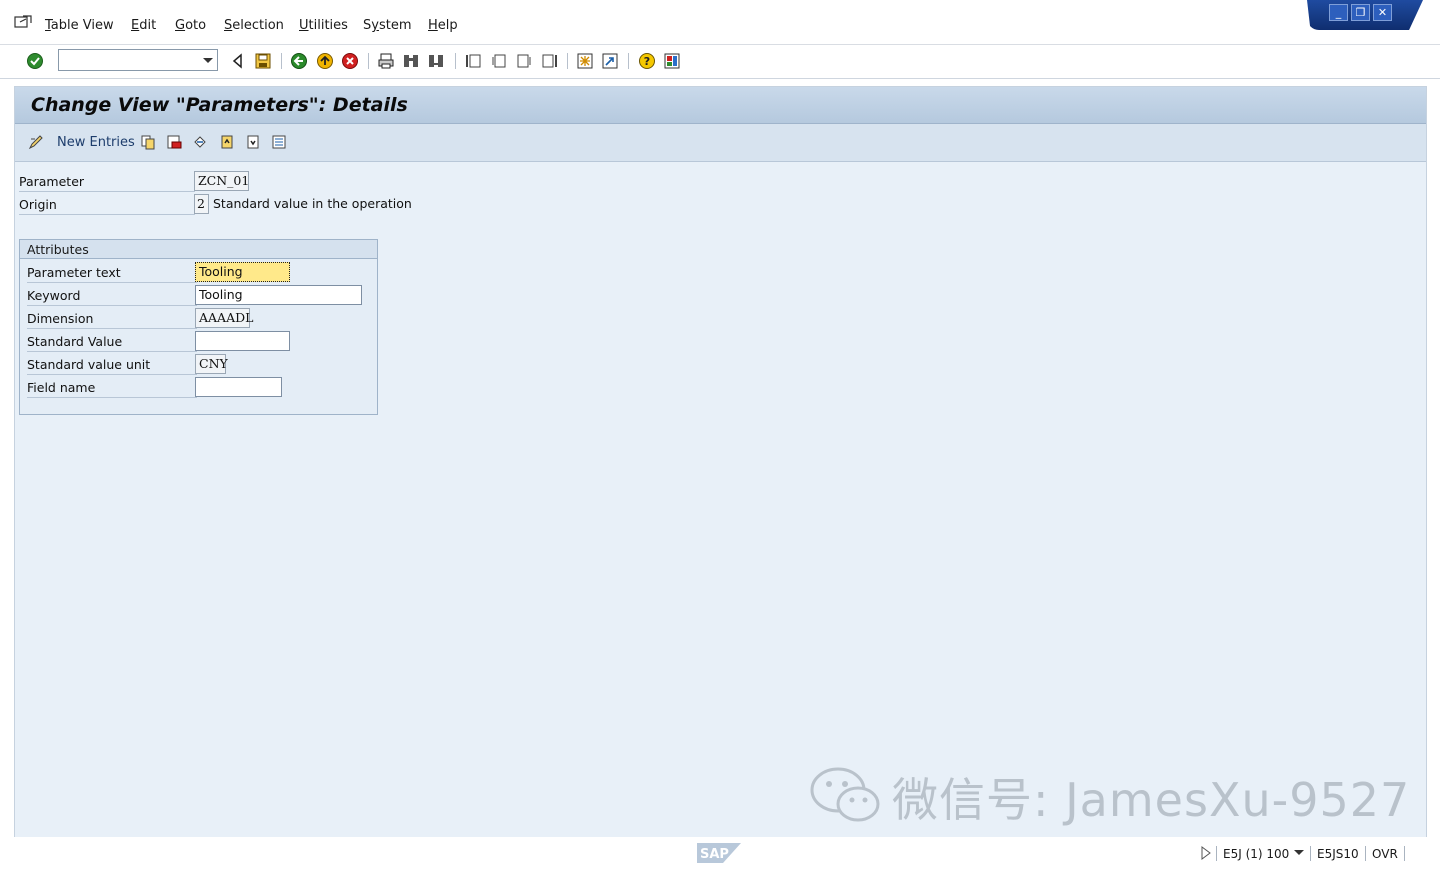 This screenshot has width=1440, height=870. What do you see at coordinates (610, 61) in the screenshot?
I see `shortcut-icon` at bounding box center [610, 61].